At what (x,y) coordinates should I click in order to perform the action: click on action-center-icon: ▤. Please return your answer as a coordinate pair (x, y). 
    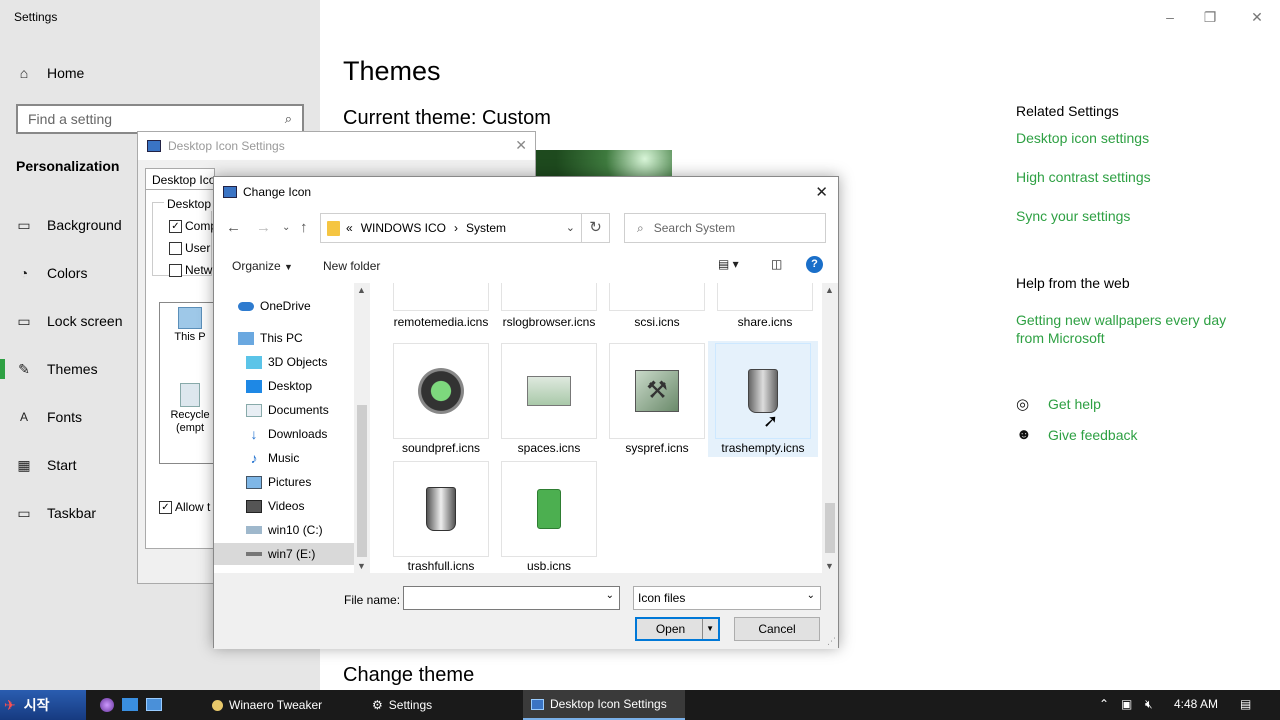
    Looking at the image, I should click on (1245, 704).